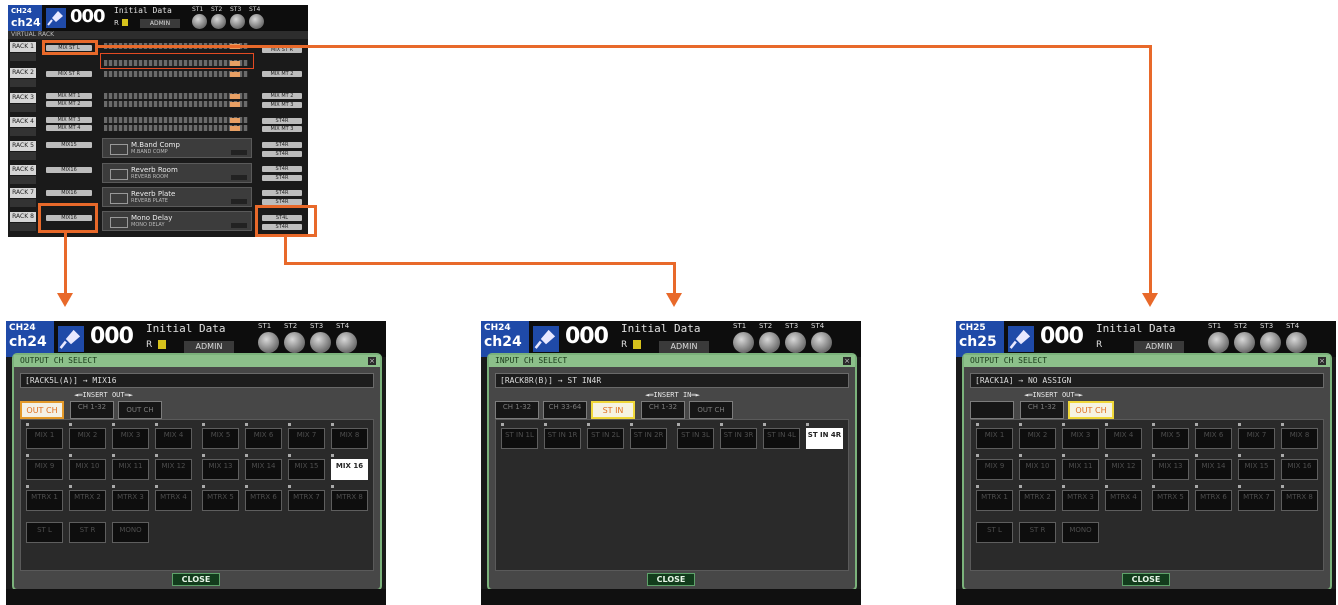 The image size is (1338, 605). Describe the element at coordinates (177, 197) in the screenshot. I see `effect-slot: Reverb Plate REVERB PLATE` at that location.